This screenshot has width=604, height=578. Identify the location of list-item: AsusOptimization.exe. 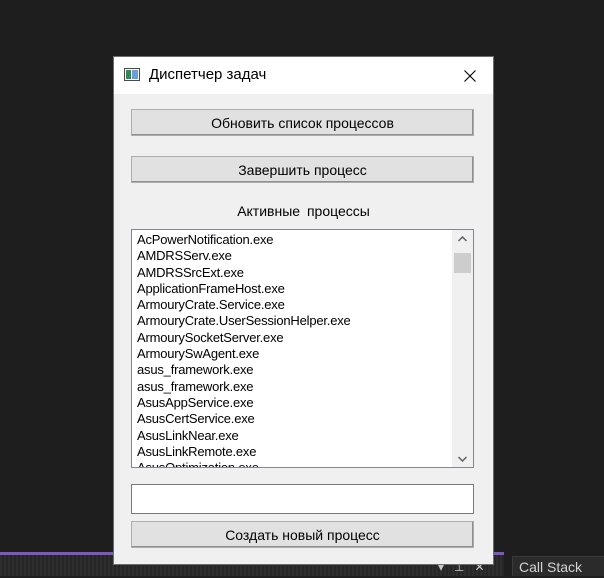
(292, 463).